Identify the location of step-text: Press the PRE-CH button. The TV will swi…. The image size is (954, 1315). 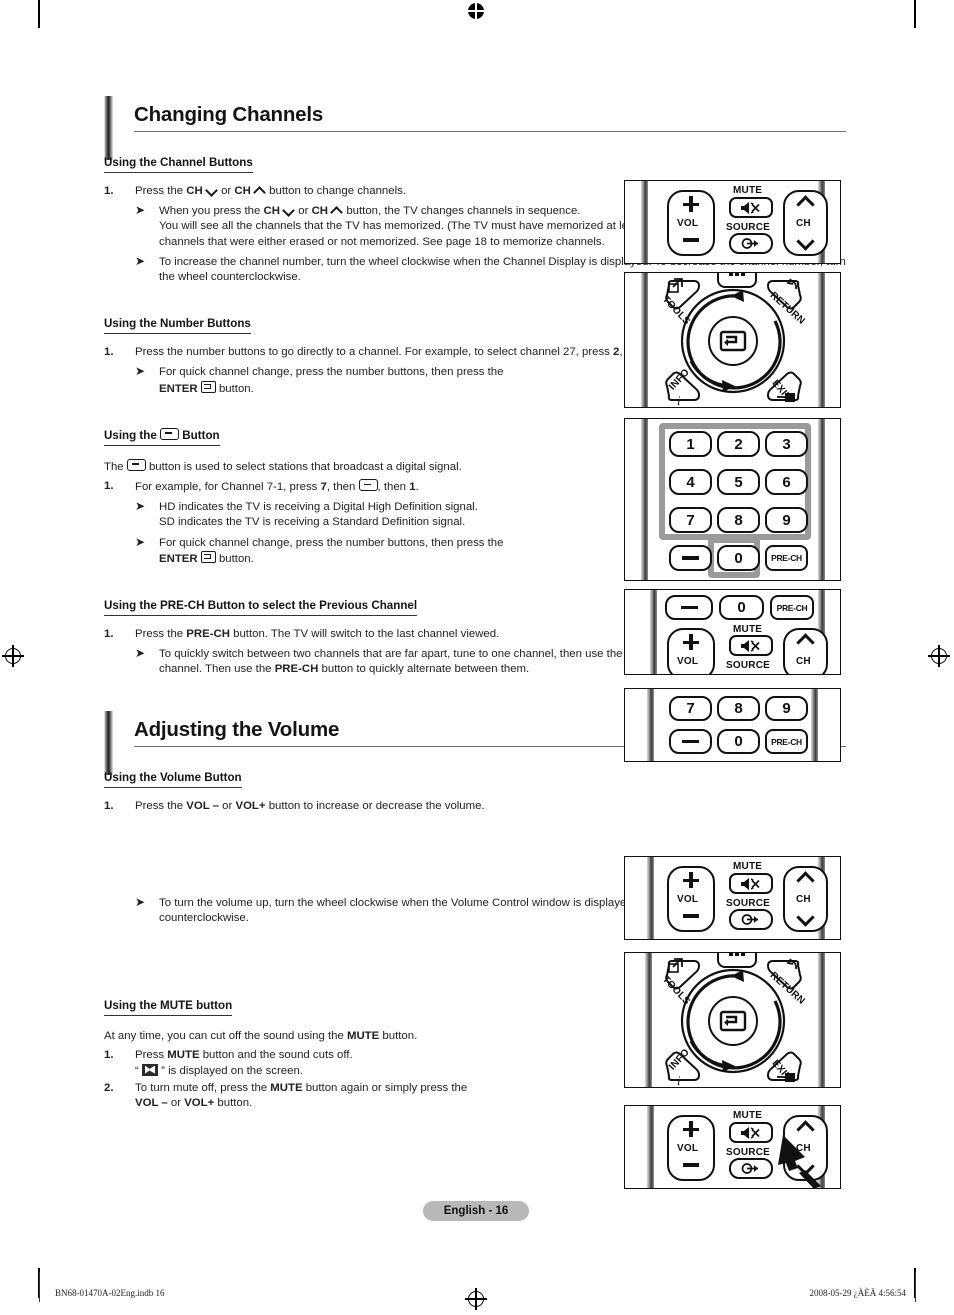
(317, 634).